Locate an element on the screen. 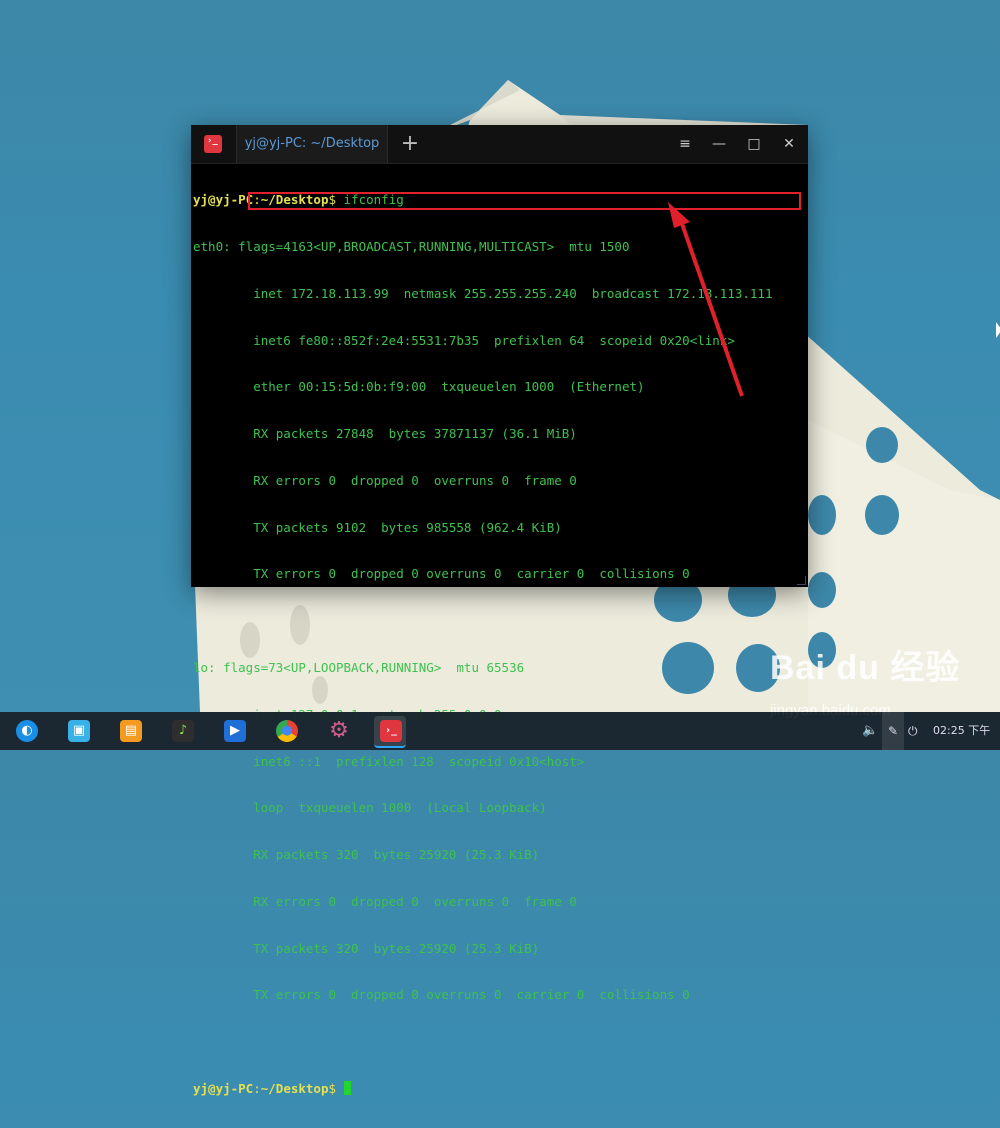 The width and height of the screenshot is (1000, 1128). output-line: TX packets 9102 bytes 985558 (962.4 KiB) is located at coordinates (377, 527).